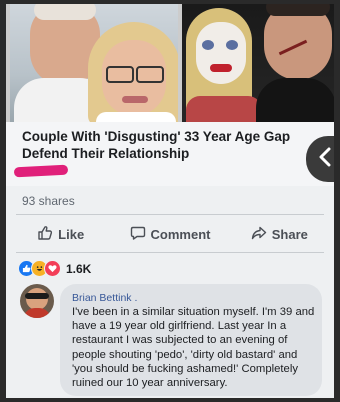 This screenshot has height=402, width=340. Describe the element at coordinates (323, 159) in the screenshot. I see `chevron-left-icon` at that location.